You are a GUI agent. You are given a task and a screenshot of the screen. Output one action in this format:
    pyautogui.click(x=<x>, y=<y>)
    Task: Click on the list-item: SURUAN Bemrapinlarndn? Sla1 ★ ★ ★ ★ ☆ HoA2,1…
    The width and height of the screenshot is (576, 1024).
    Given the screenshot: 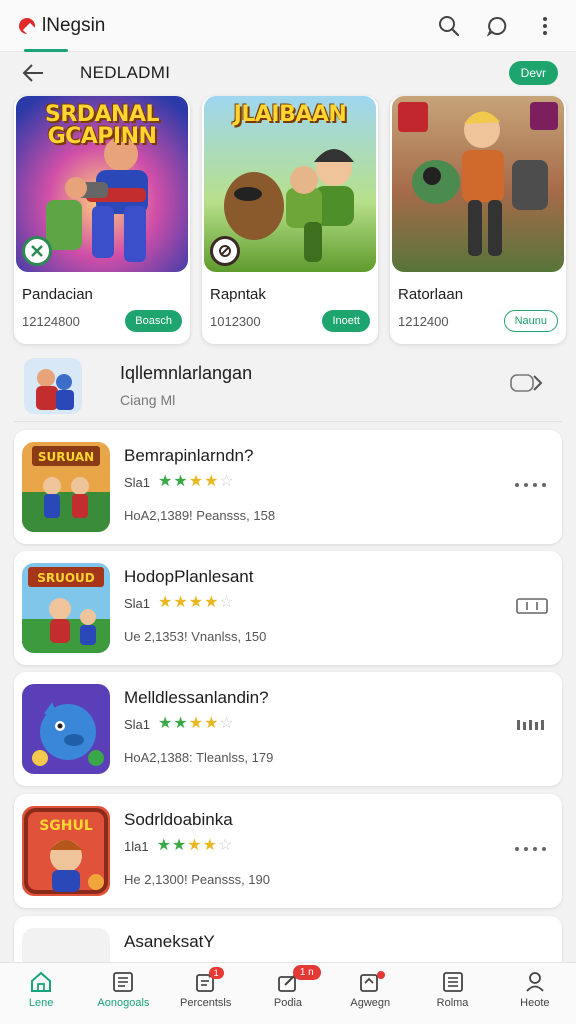 What is the action you would take?
    pyautogui.click(x=288, y=487)
    